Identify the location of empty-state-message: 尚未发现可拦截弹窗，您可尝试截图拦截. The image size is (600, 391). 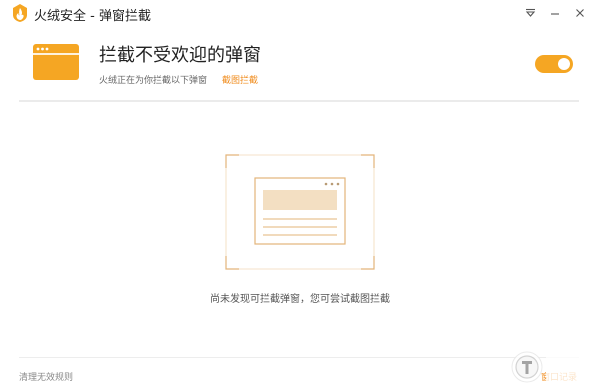
(300, 299).